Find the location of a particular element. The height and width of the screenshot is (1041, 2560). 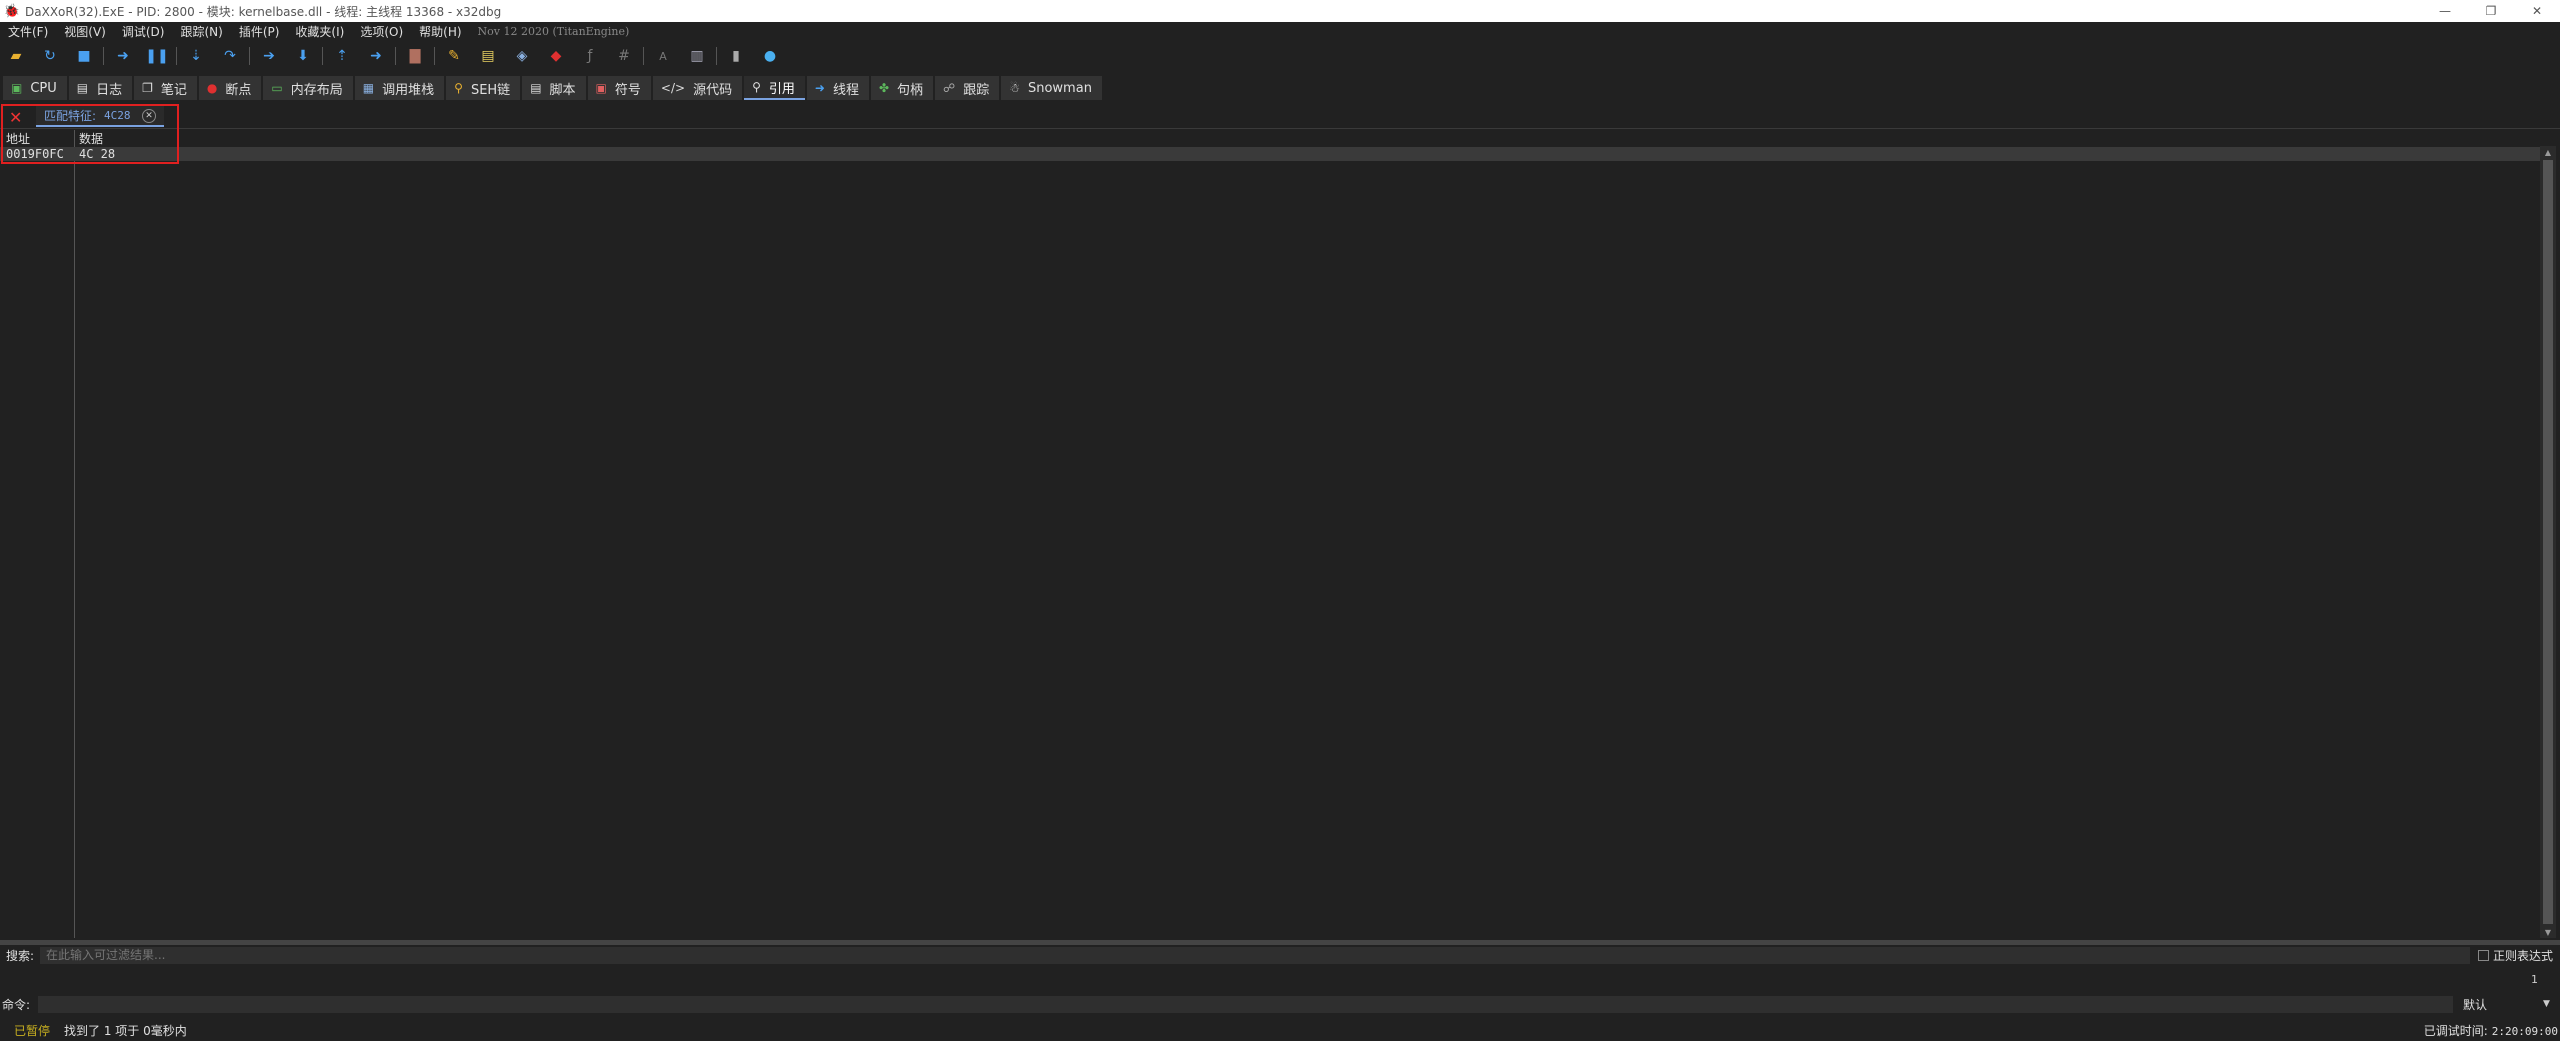

tab-snowman: ☃ Snowman is located at coordinates (1051, 88).